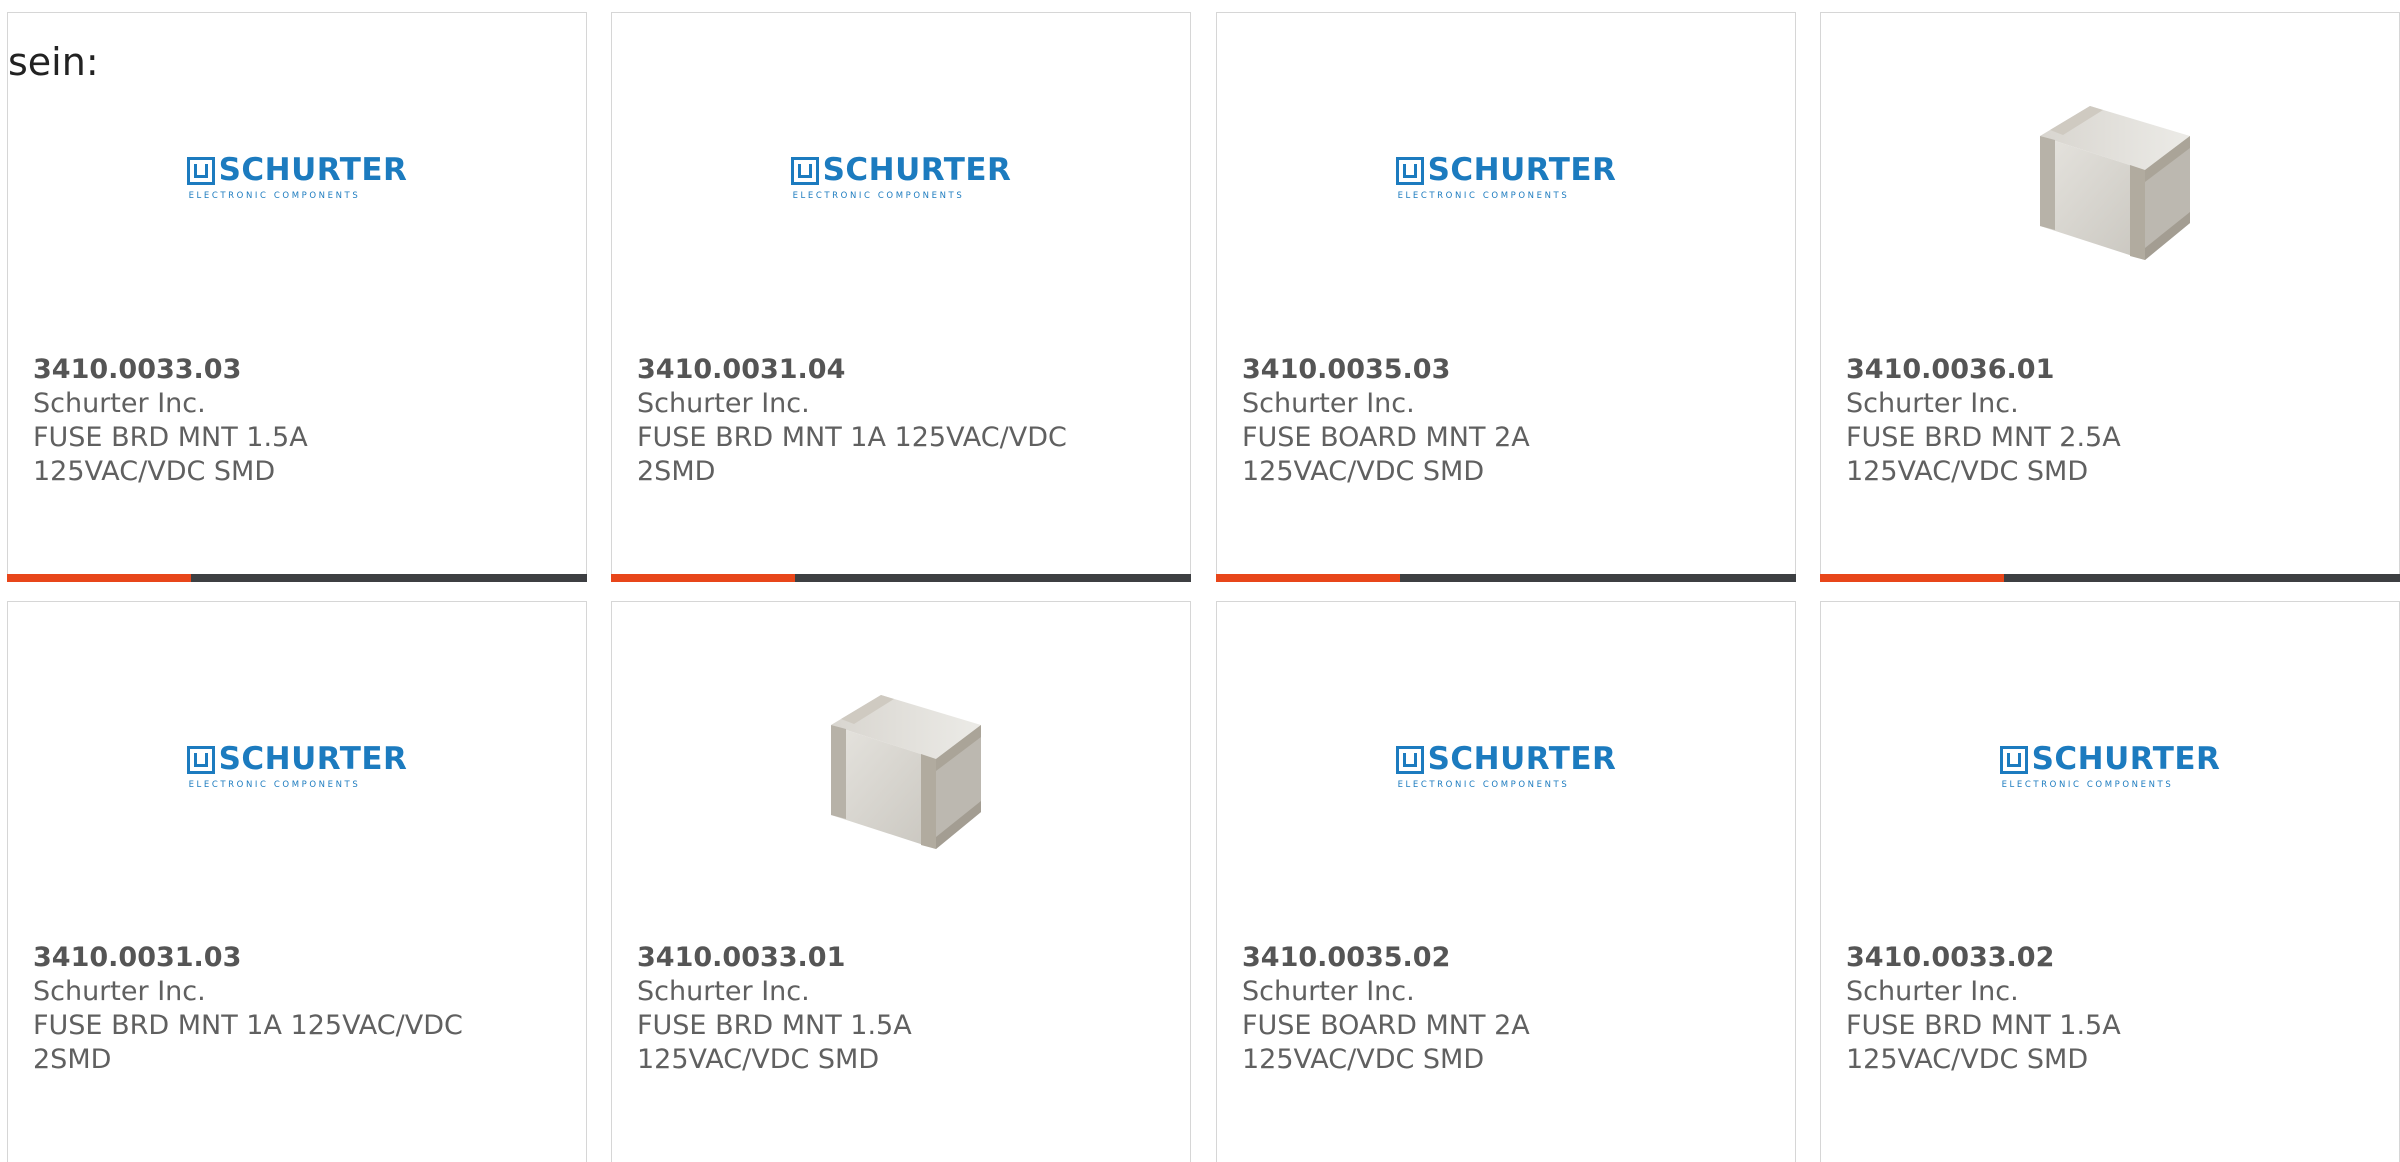 The image size is (2400, 1162). I want to click on product-part-number: 3410.0033.03, so click(298, 370).